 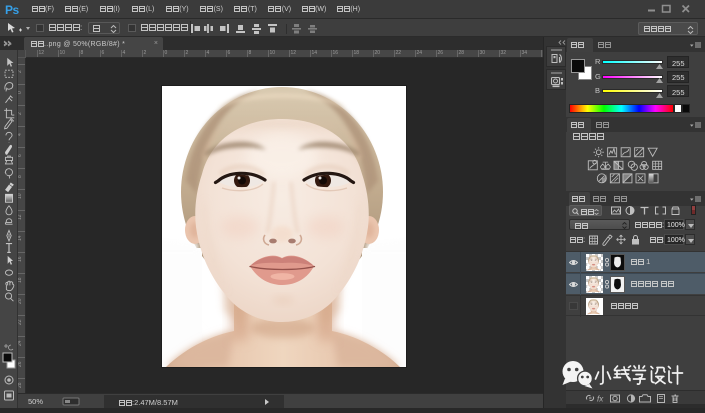 I want to click on svg-text: fx, so click(x=600, y=399).